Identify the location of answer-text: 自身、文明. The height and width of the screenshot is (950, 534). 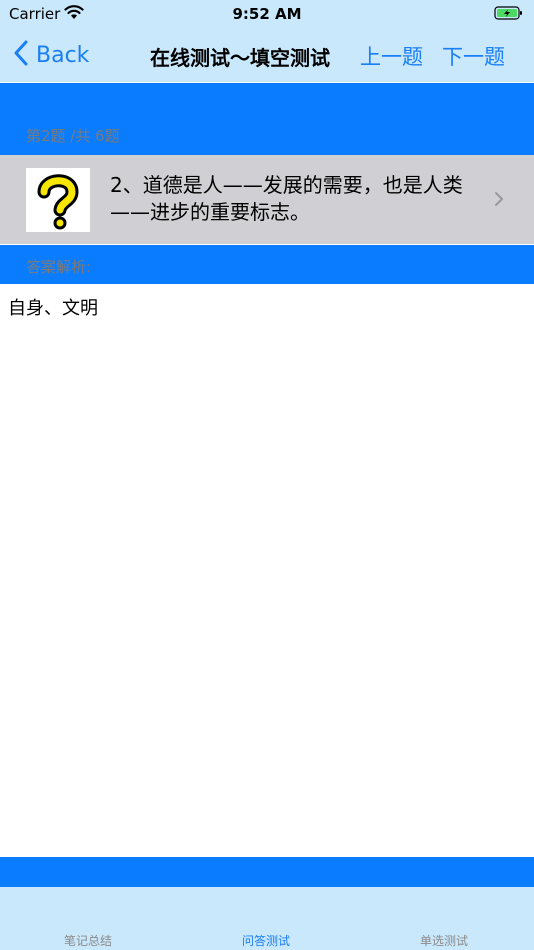
(53, 308).